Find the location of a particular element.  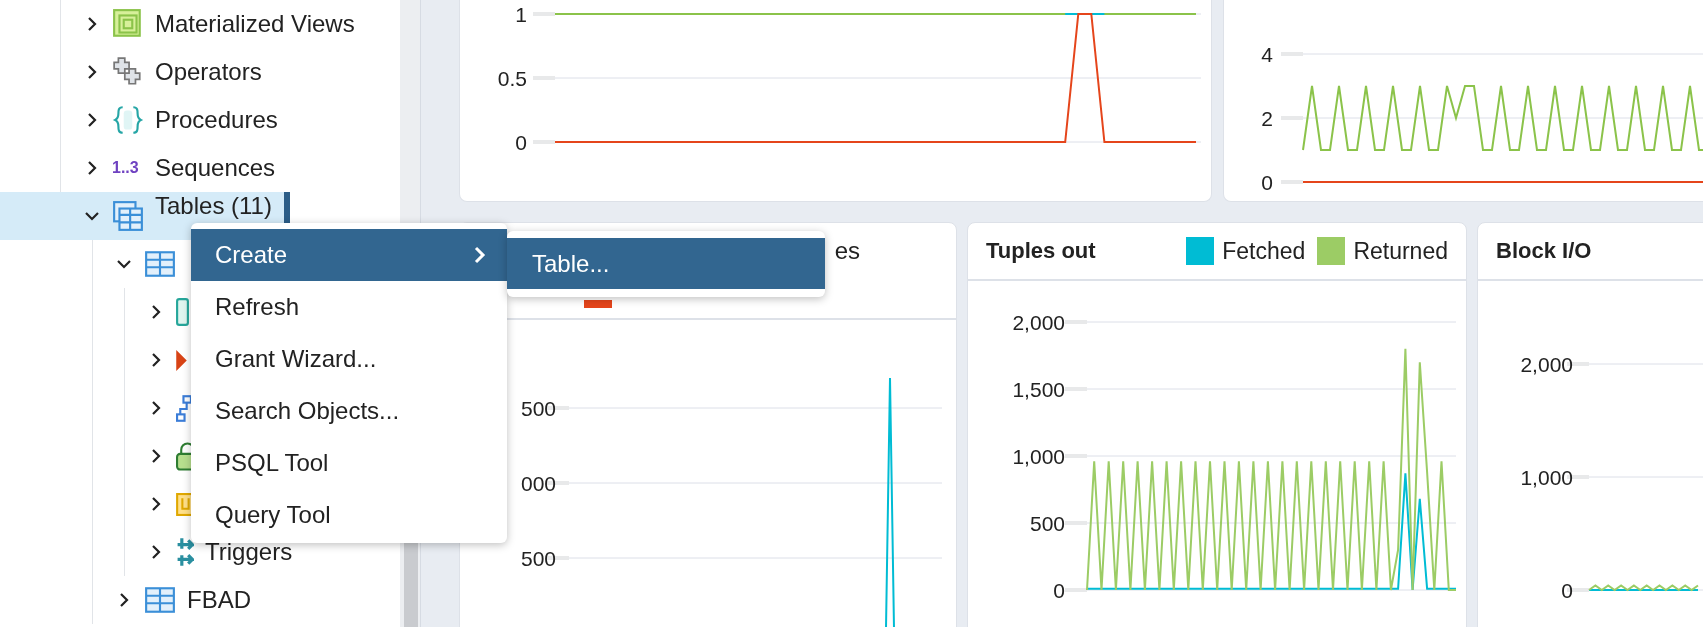

tree-item-label: FBAD is located at coordinates (219, 600).